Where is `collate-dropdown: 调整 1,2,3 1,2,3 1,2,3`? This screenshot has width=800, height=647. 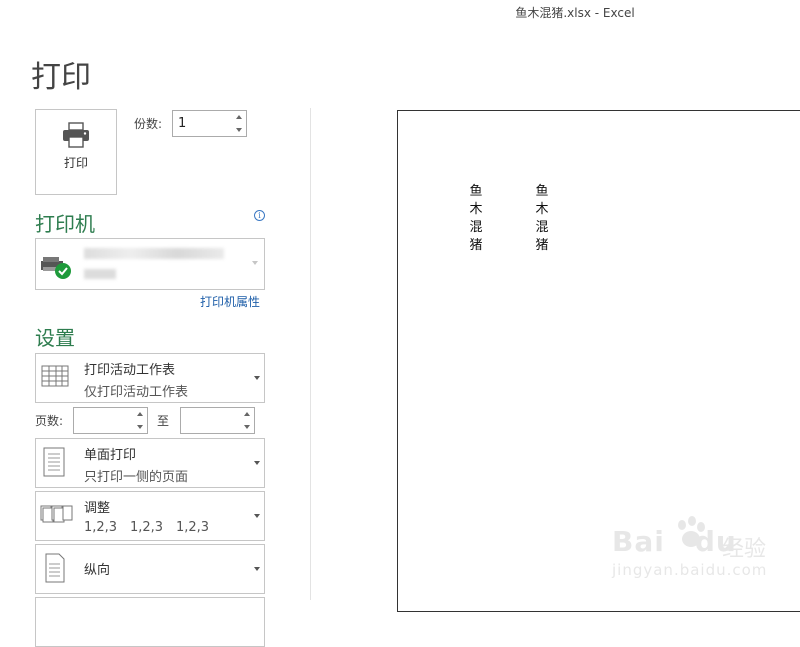
collate-dropdown: 调整 1,2,3 1,2,3 1,2,3 is located at coordinates (150, 516).